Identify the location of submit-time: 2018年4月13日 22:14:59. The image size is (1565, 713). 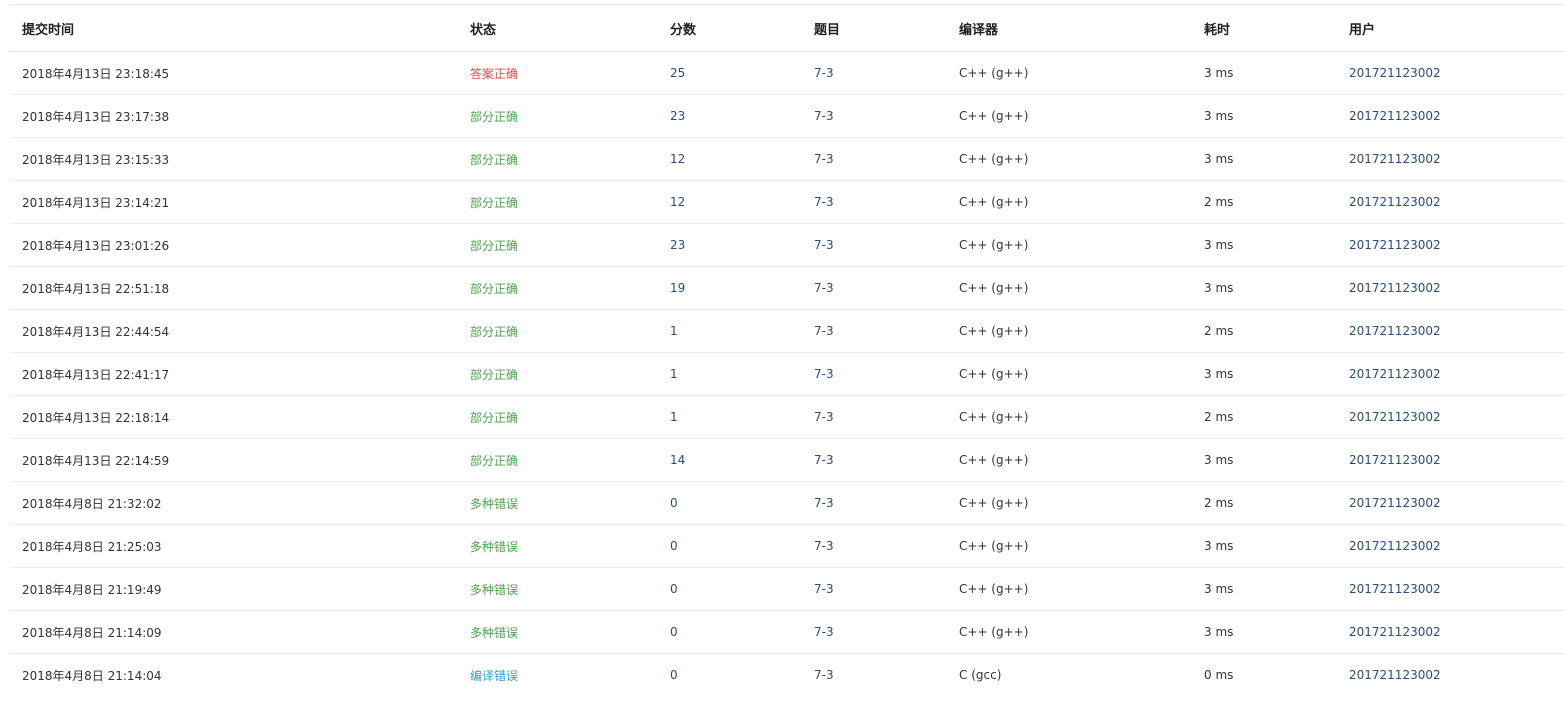
(234, 460).